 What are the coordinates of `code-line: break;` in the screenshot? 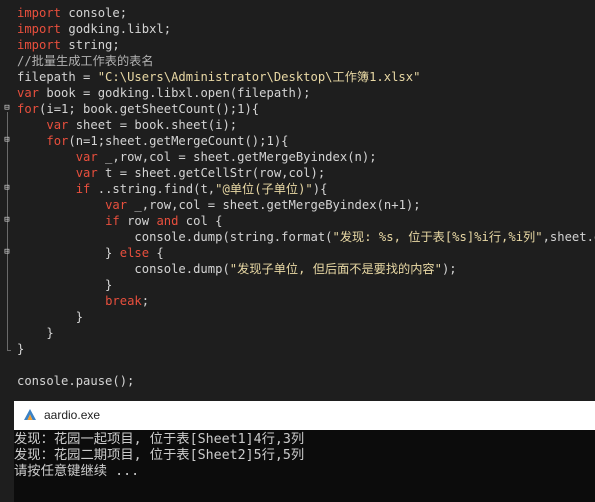 It's located at (83, 301).